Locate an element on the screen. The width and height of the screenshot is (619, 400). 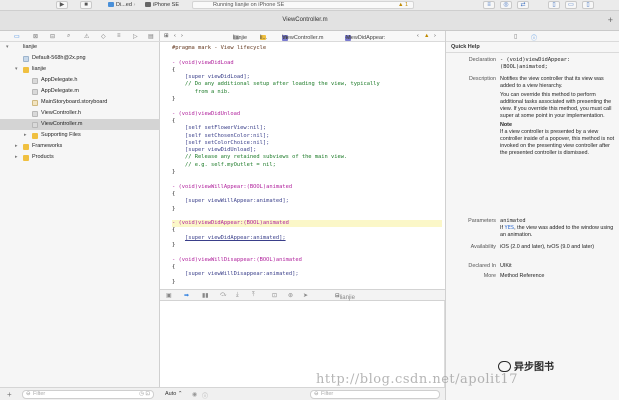
tree-item: ▸ Products is located at coordinates (80, 157).